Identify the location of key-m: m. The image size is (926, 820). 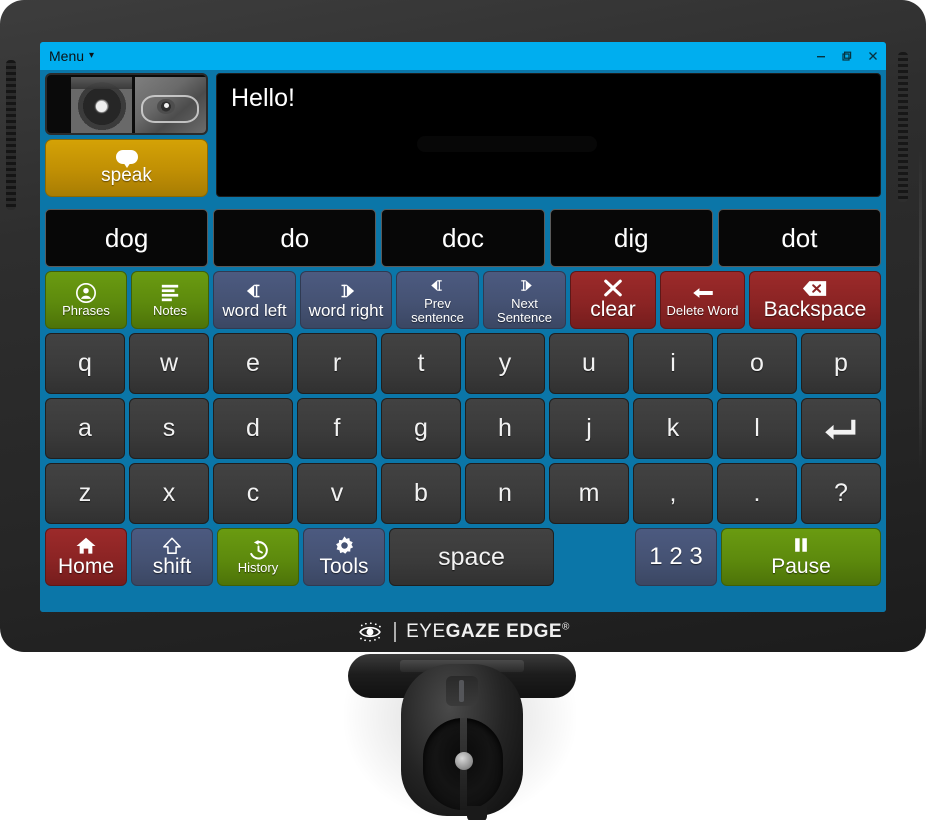
(589, 493).